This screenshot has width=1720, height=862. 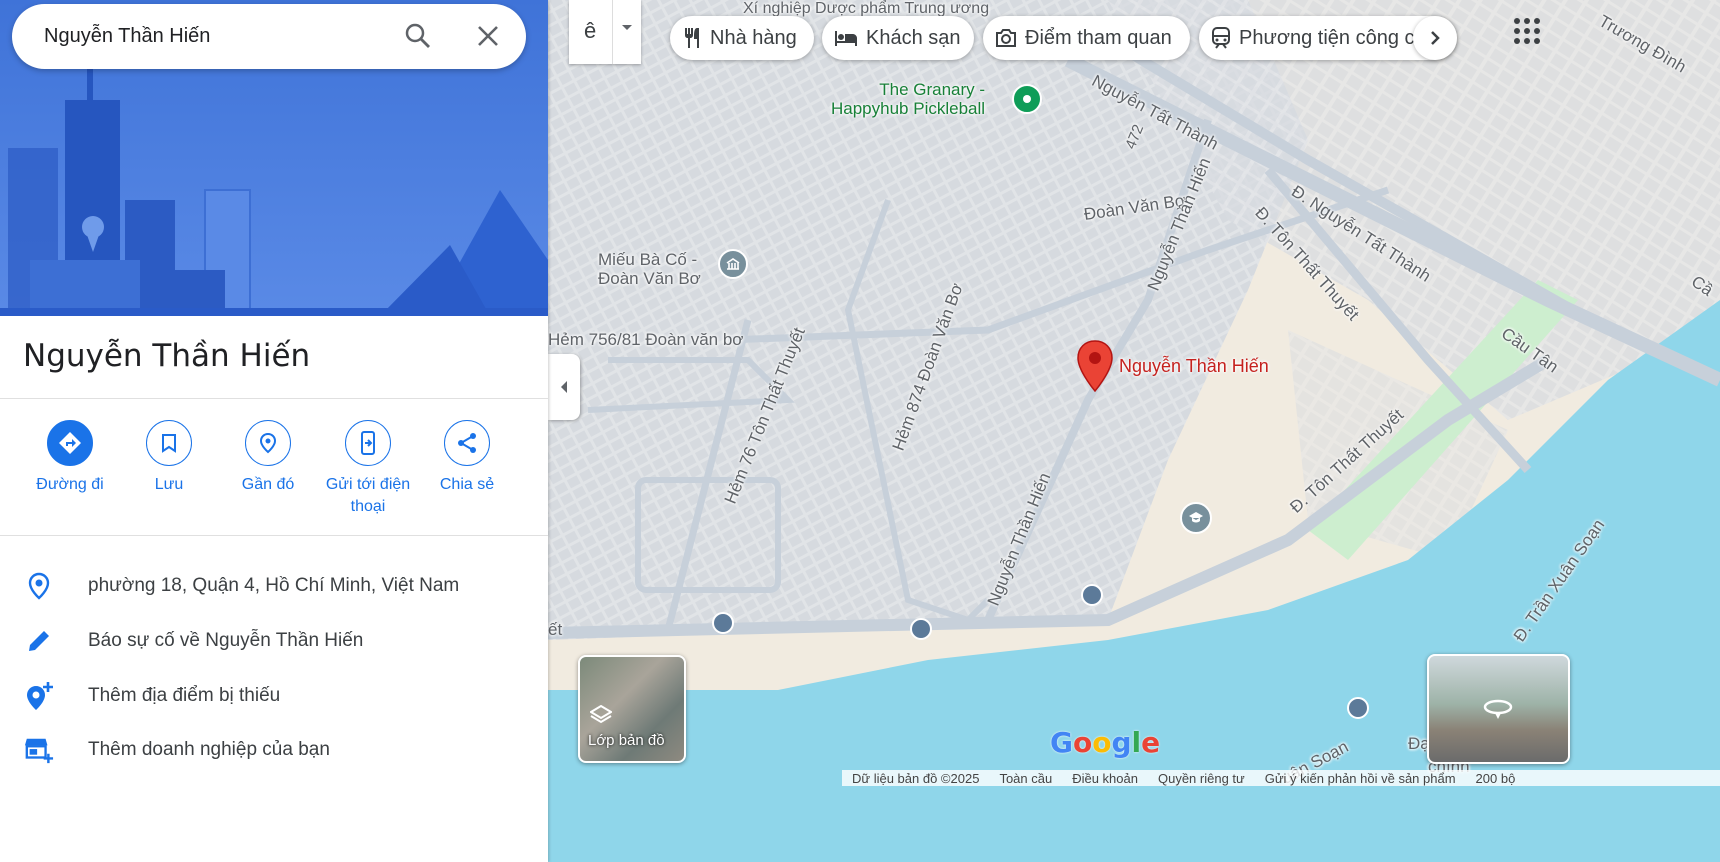 What do you see at coordinates (39, 641) in the screenshot?
I see `pencil-icon` at bounding box center [39, 641].